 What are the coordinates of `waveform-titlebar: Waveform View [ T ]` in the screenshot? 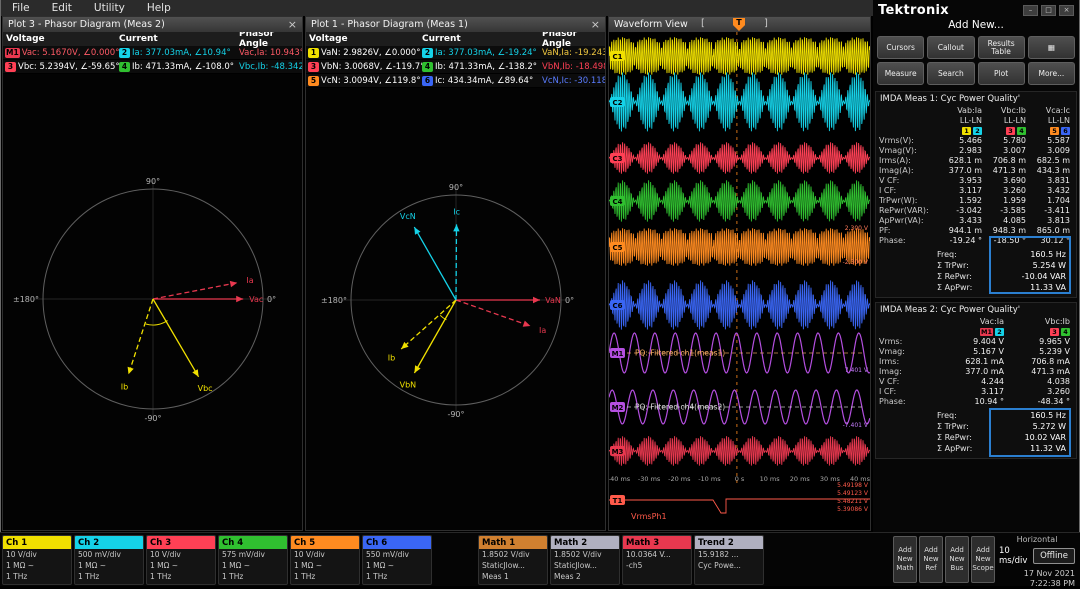 It's located at (739, 24).